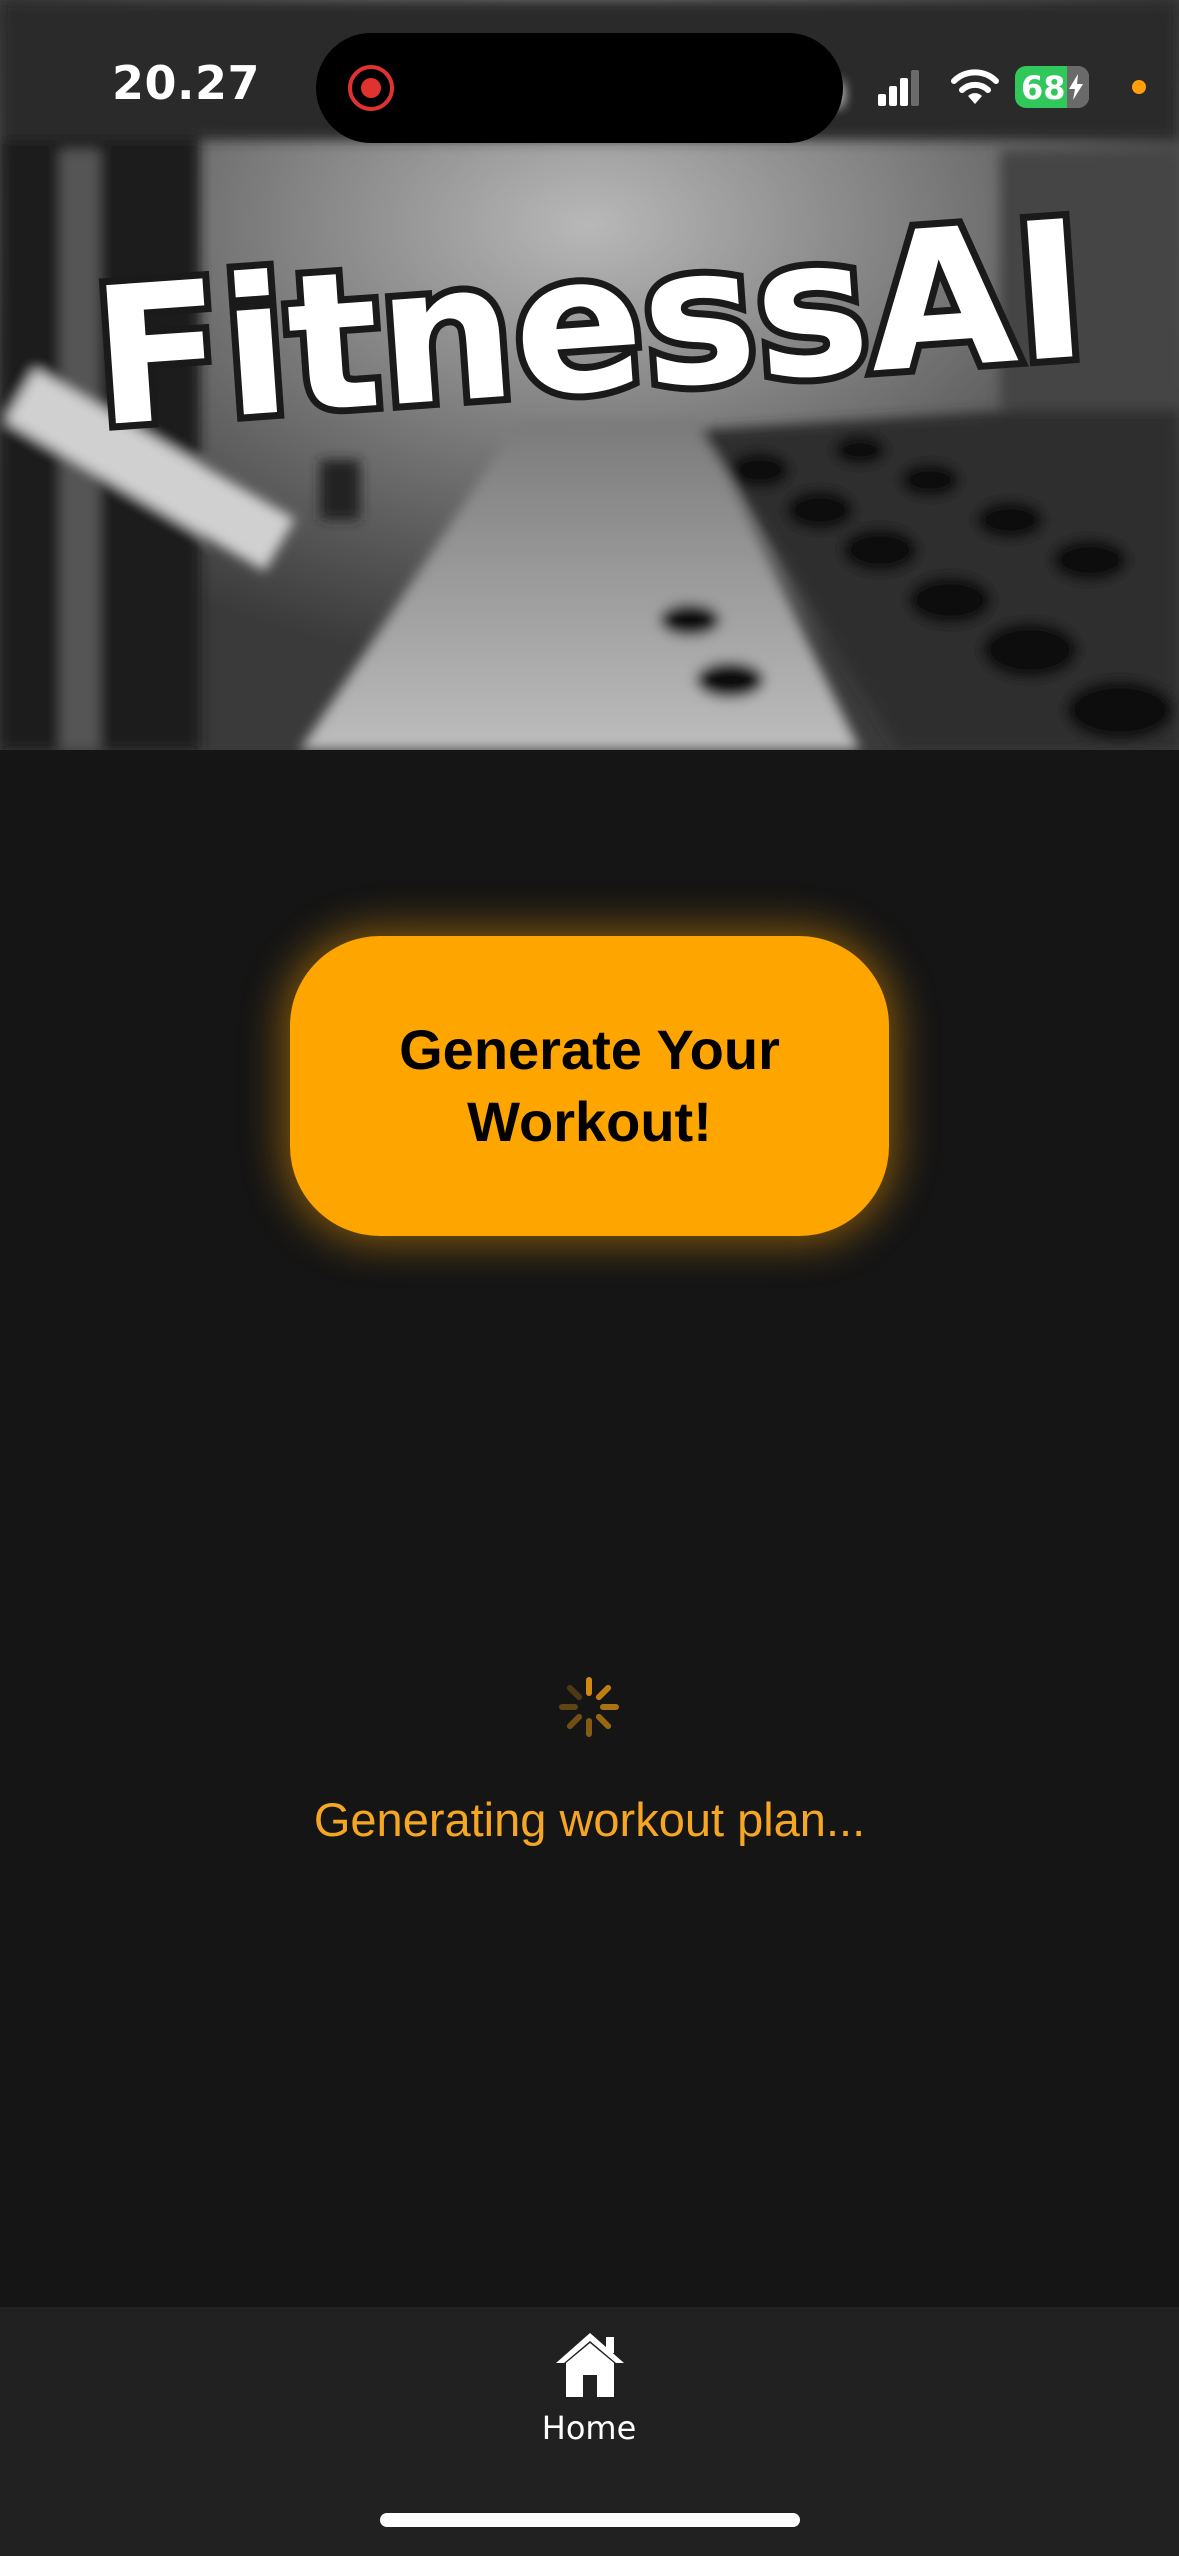  I want to click on home-indicator-bar, so click(590, 2520).